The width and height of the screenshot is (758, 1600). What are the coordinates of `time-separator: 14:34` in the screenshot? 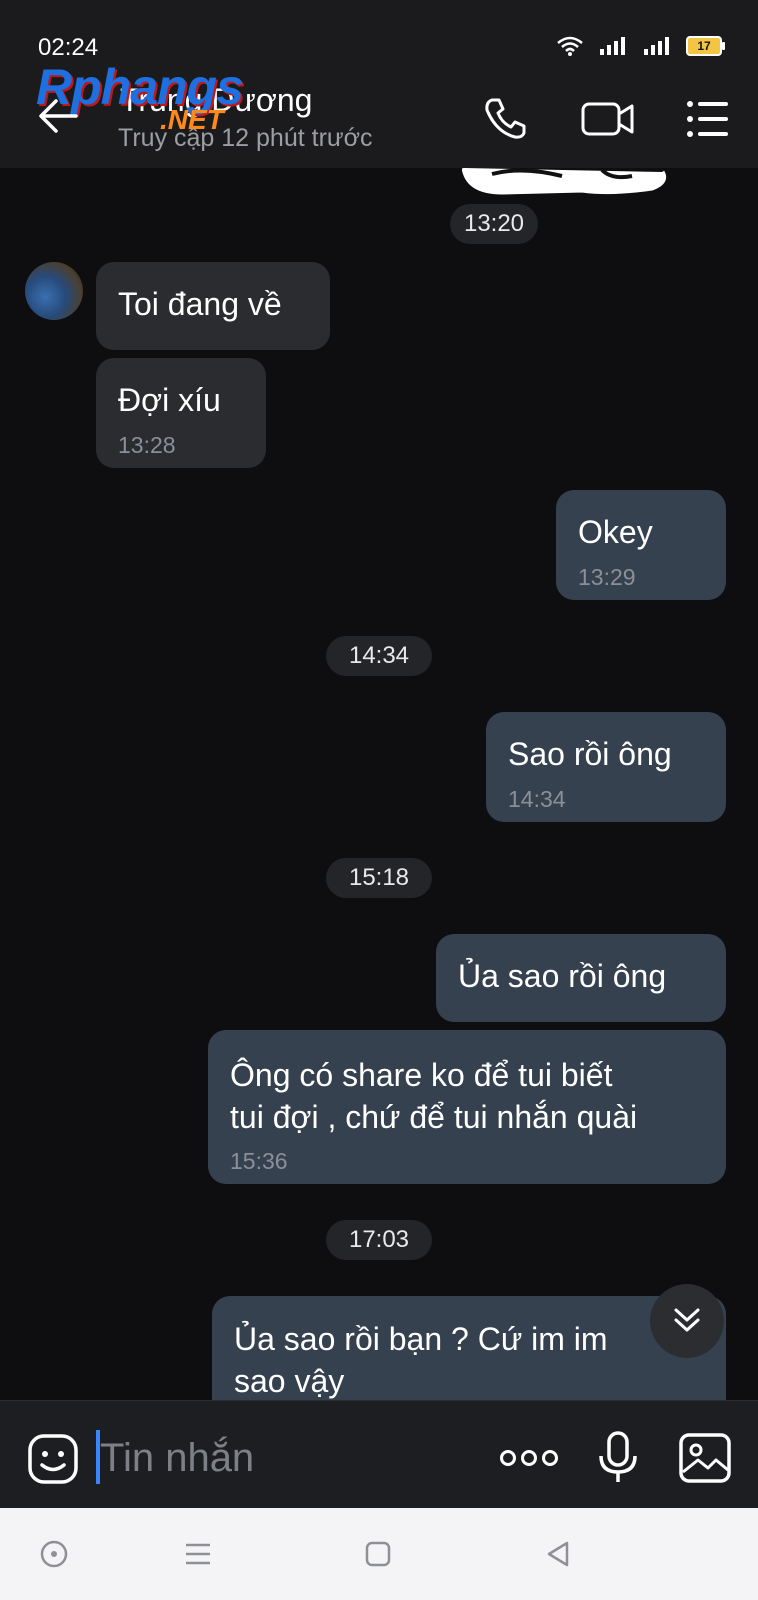 It's located at (379, 656).